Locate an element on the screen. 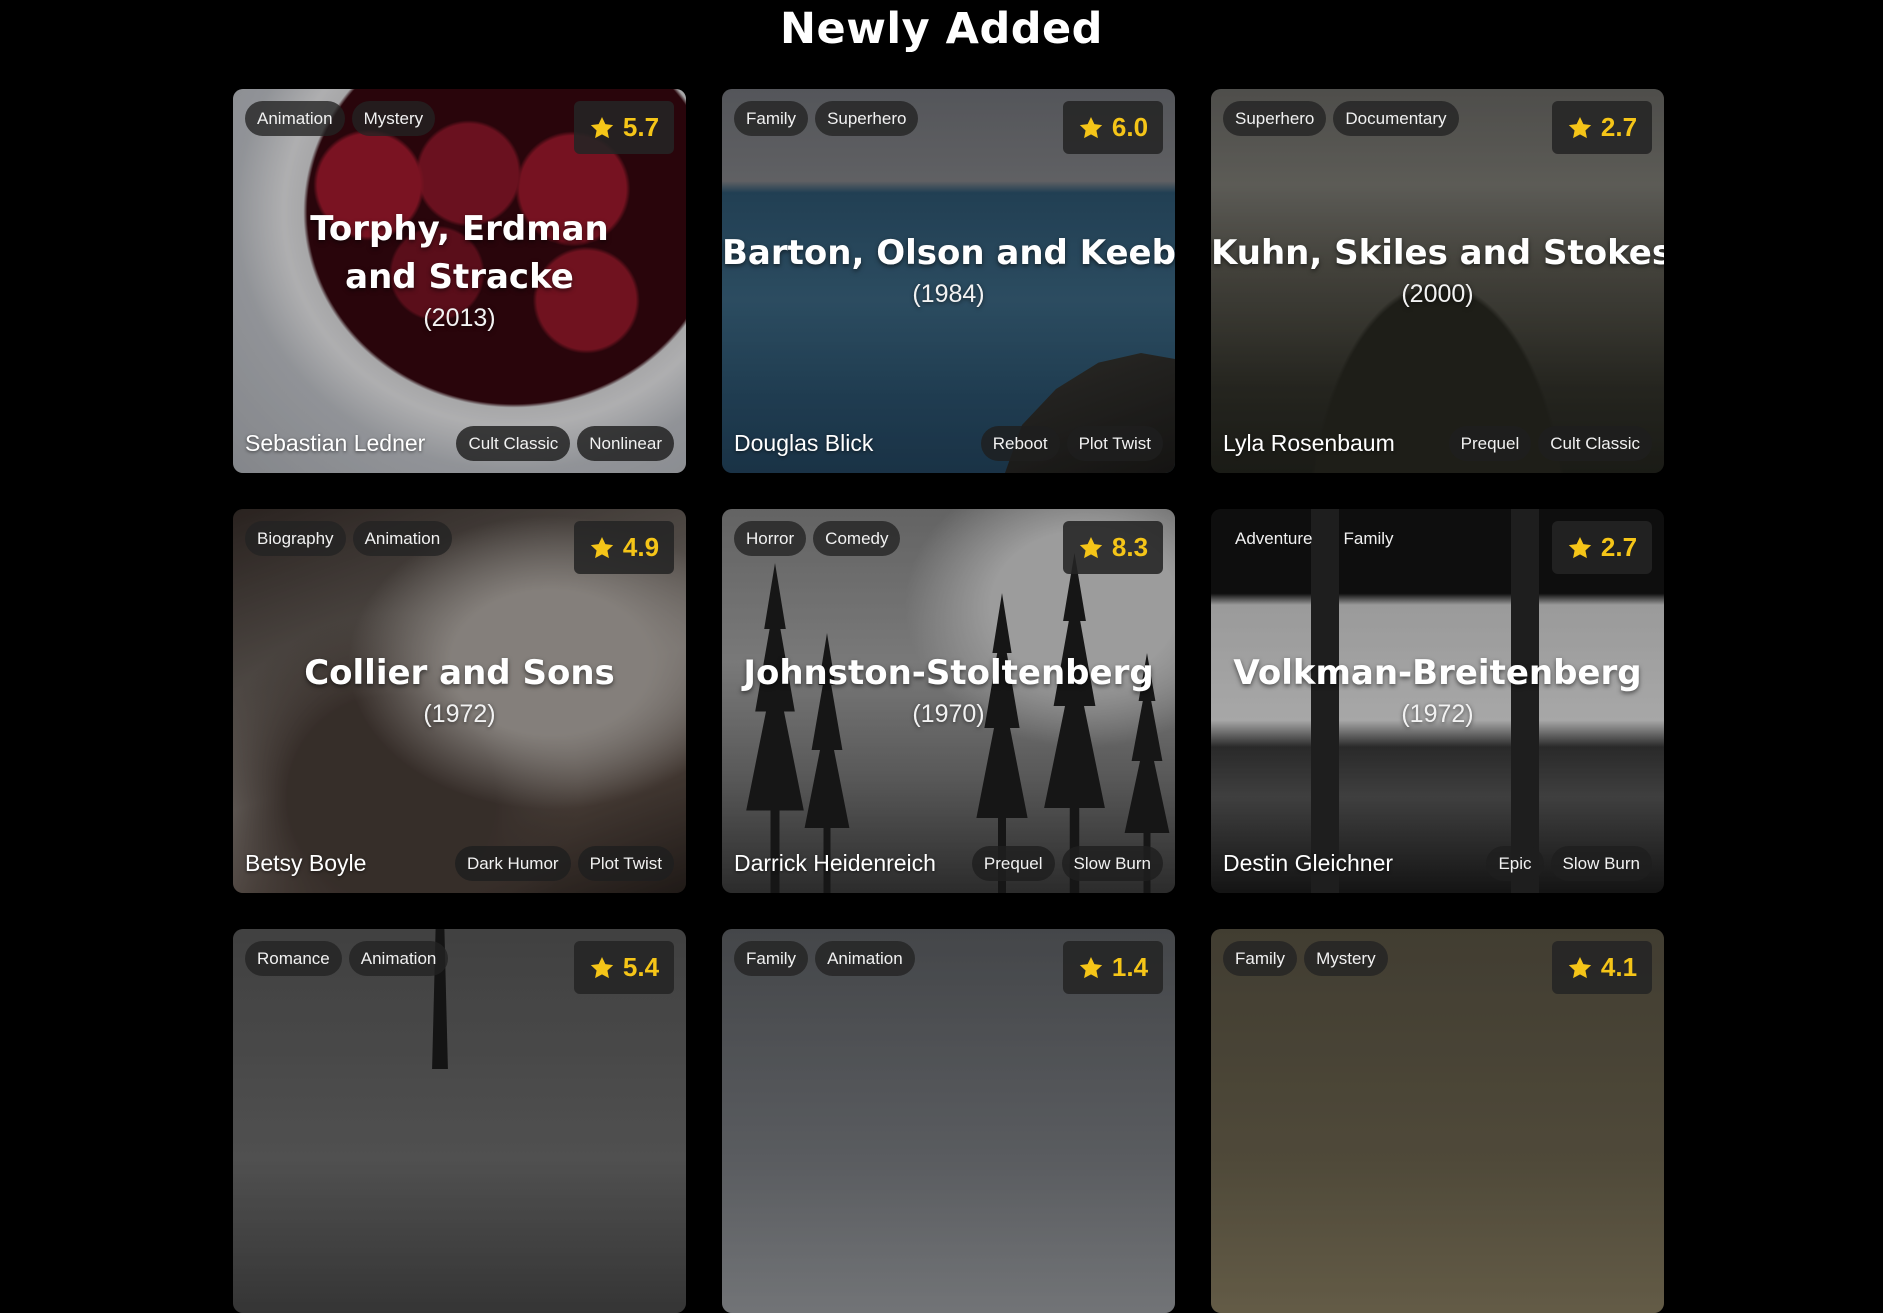 This screenshot has height=1313, width=1883. movie-year: (1970) is located at coordinates (948, 714).